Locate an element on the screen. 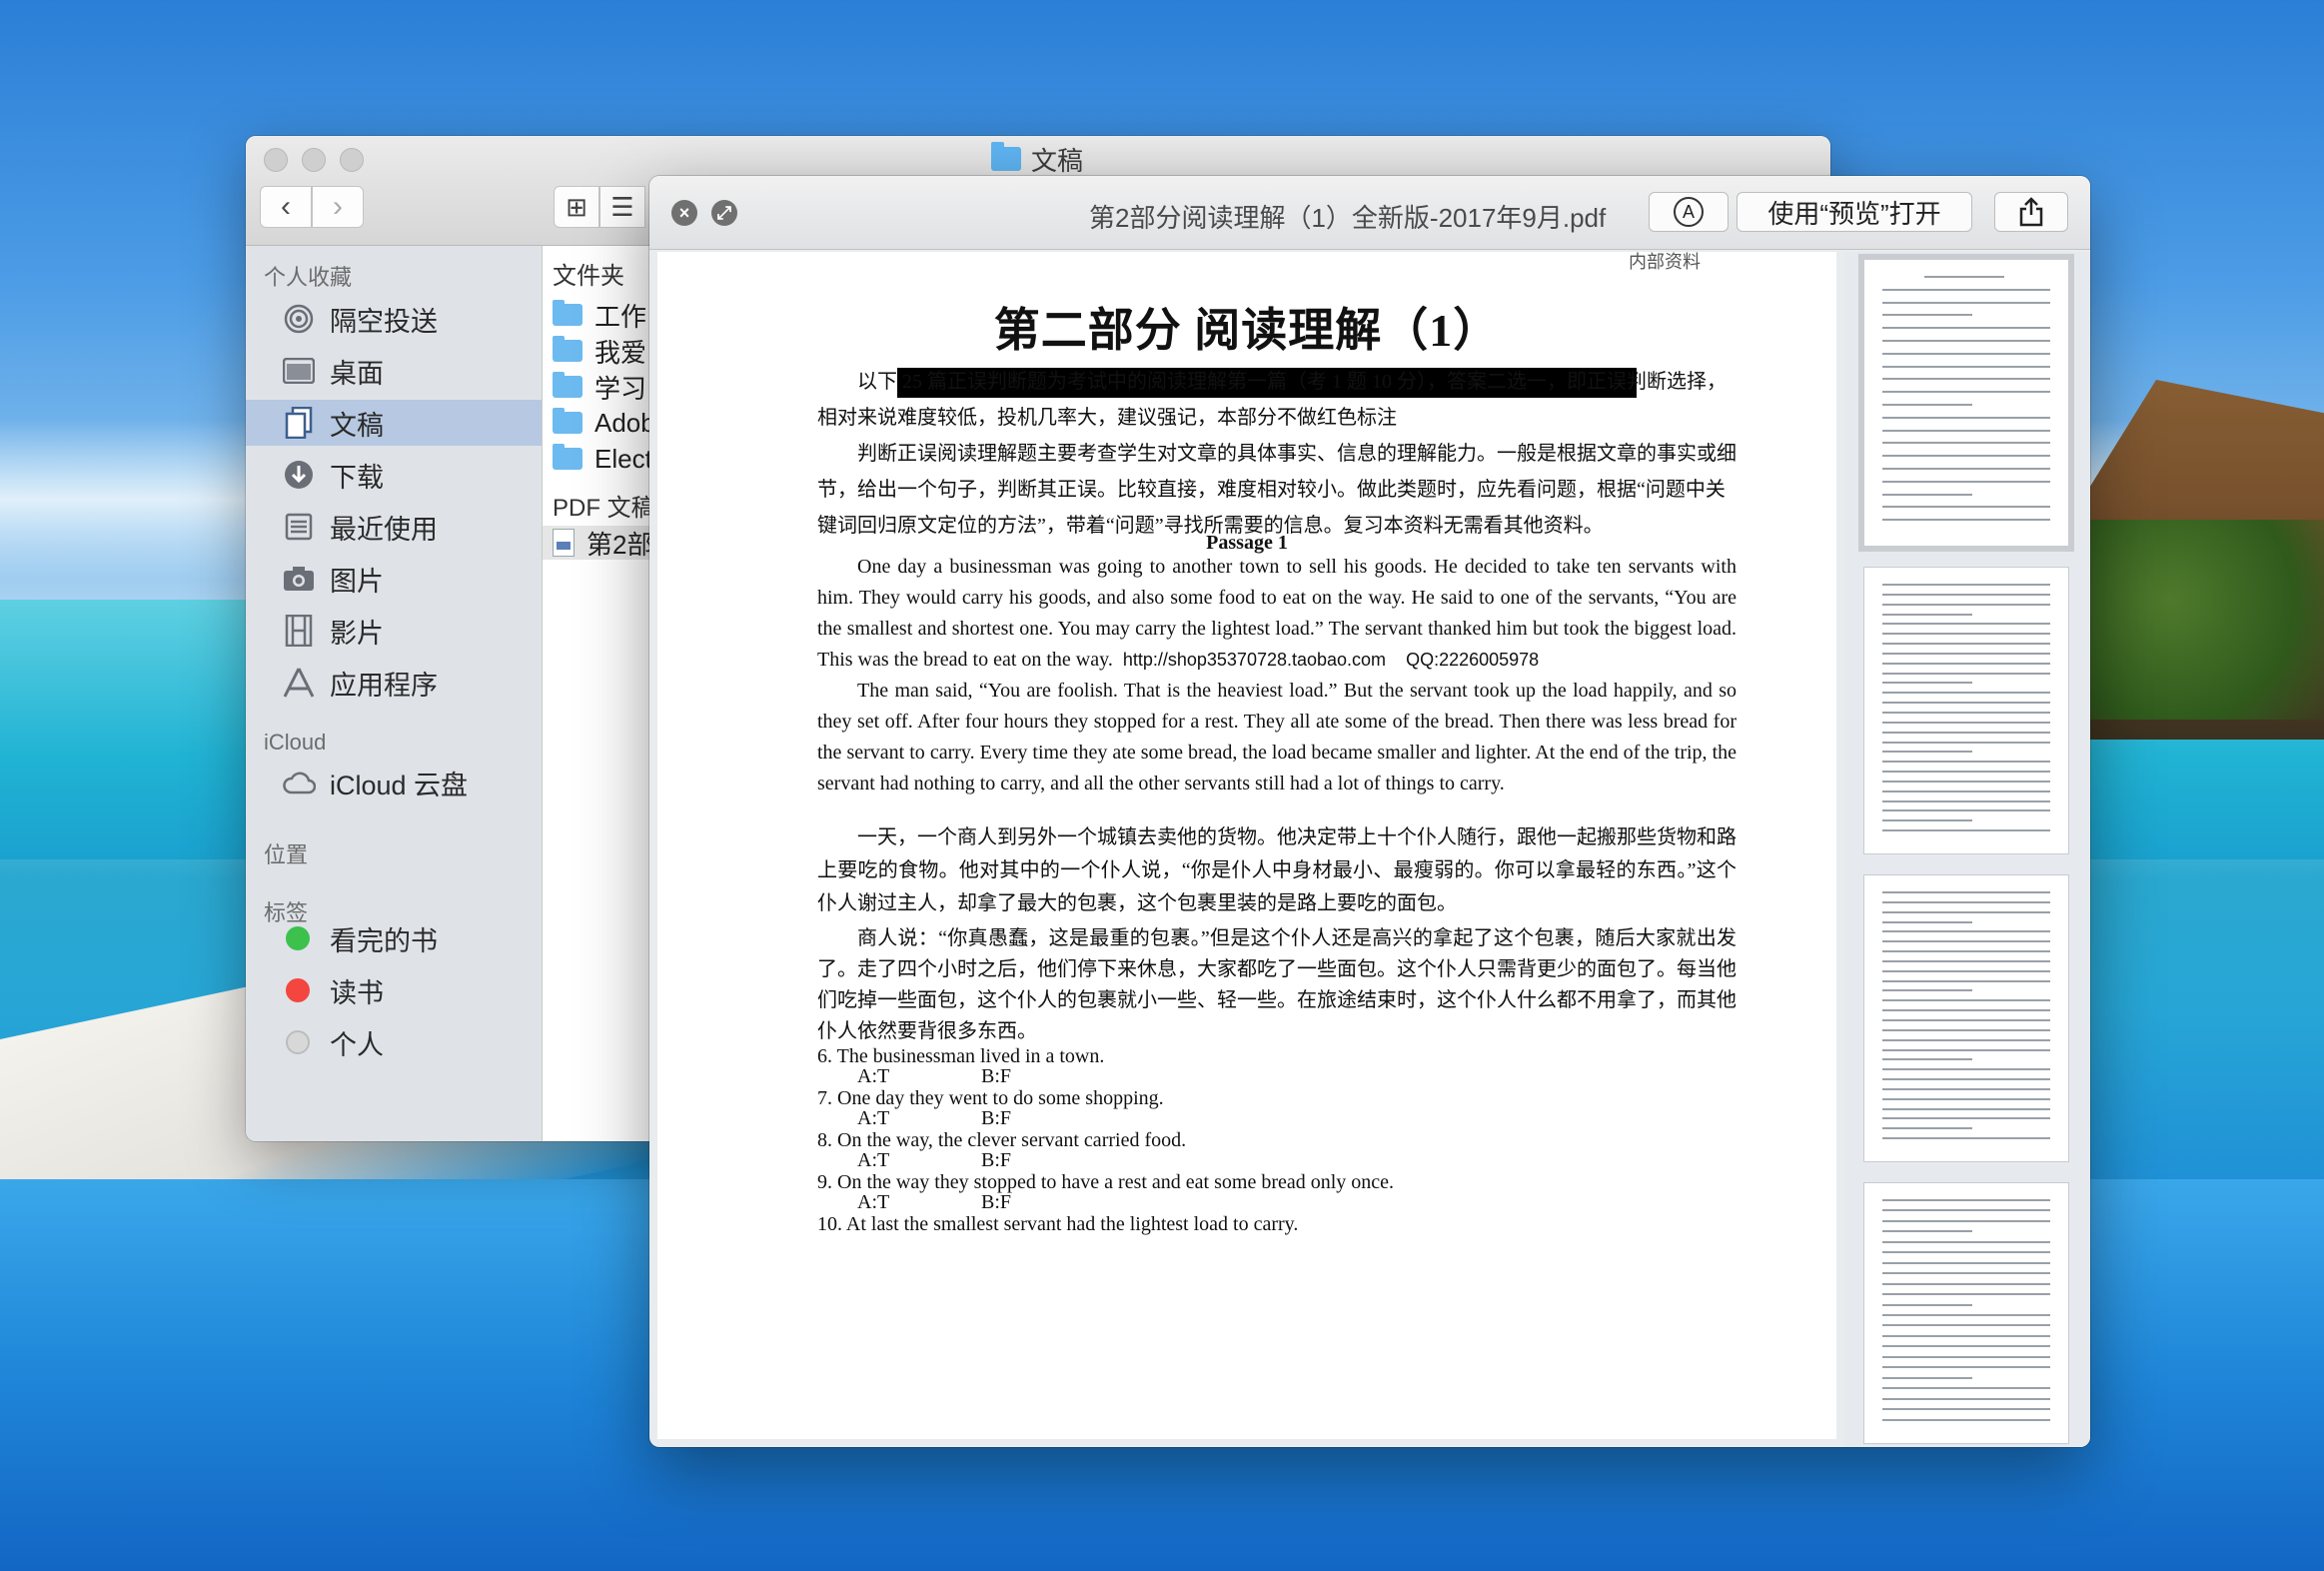 The image size is (2324, 1571). open-with-preview-button: 使用“预览”打开 is located at coordinates (1855, 212).